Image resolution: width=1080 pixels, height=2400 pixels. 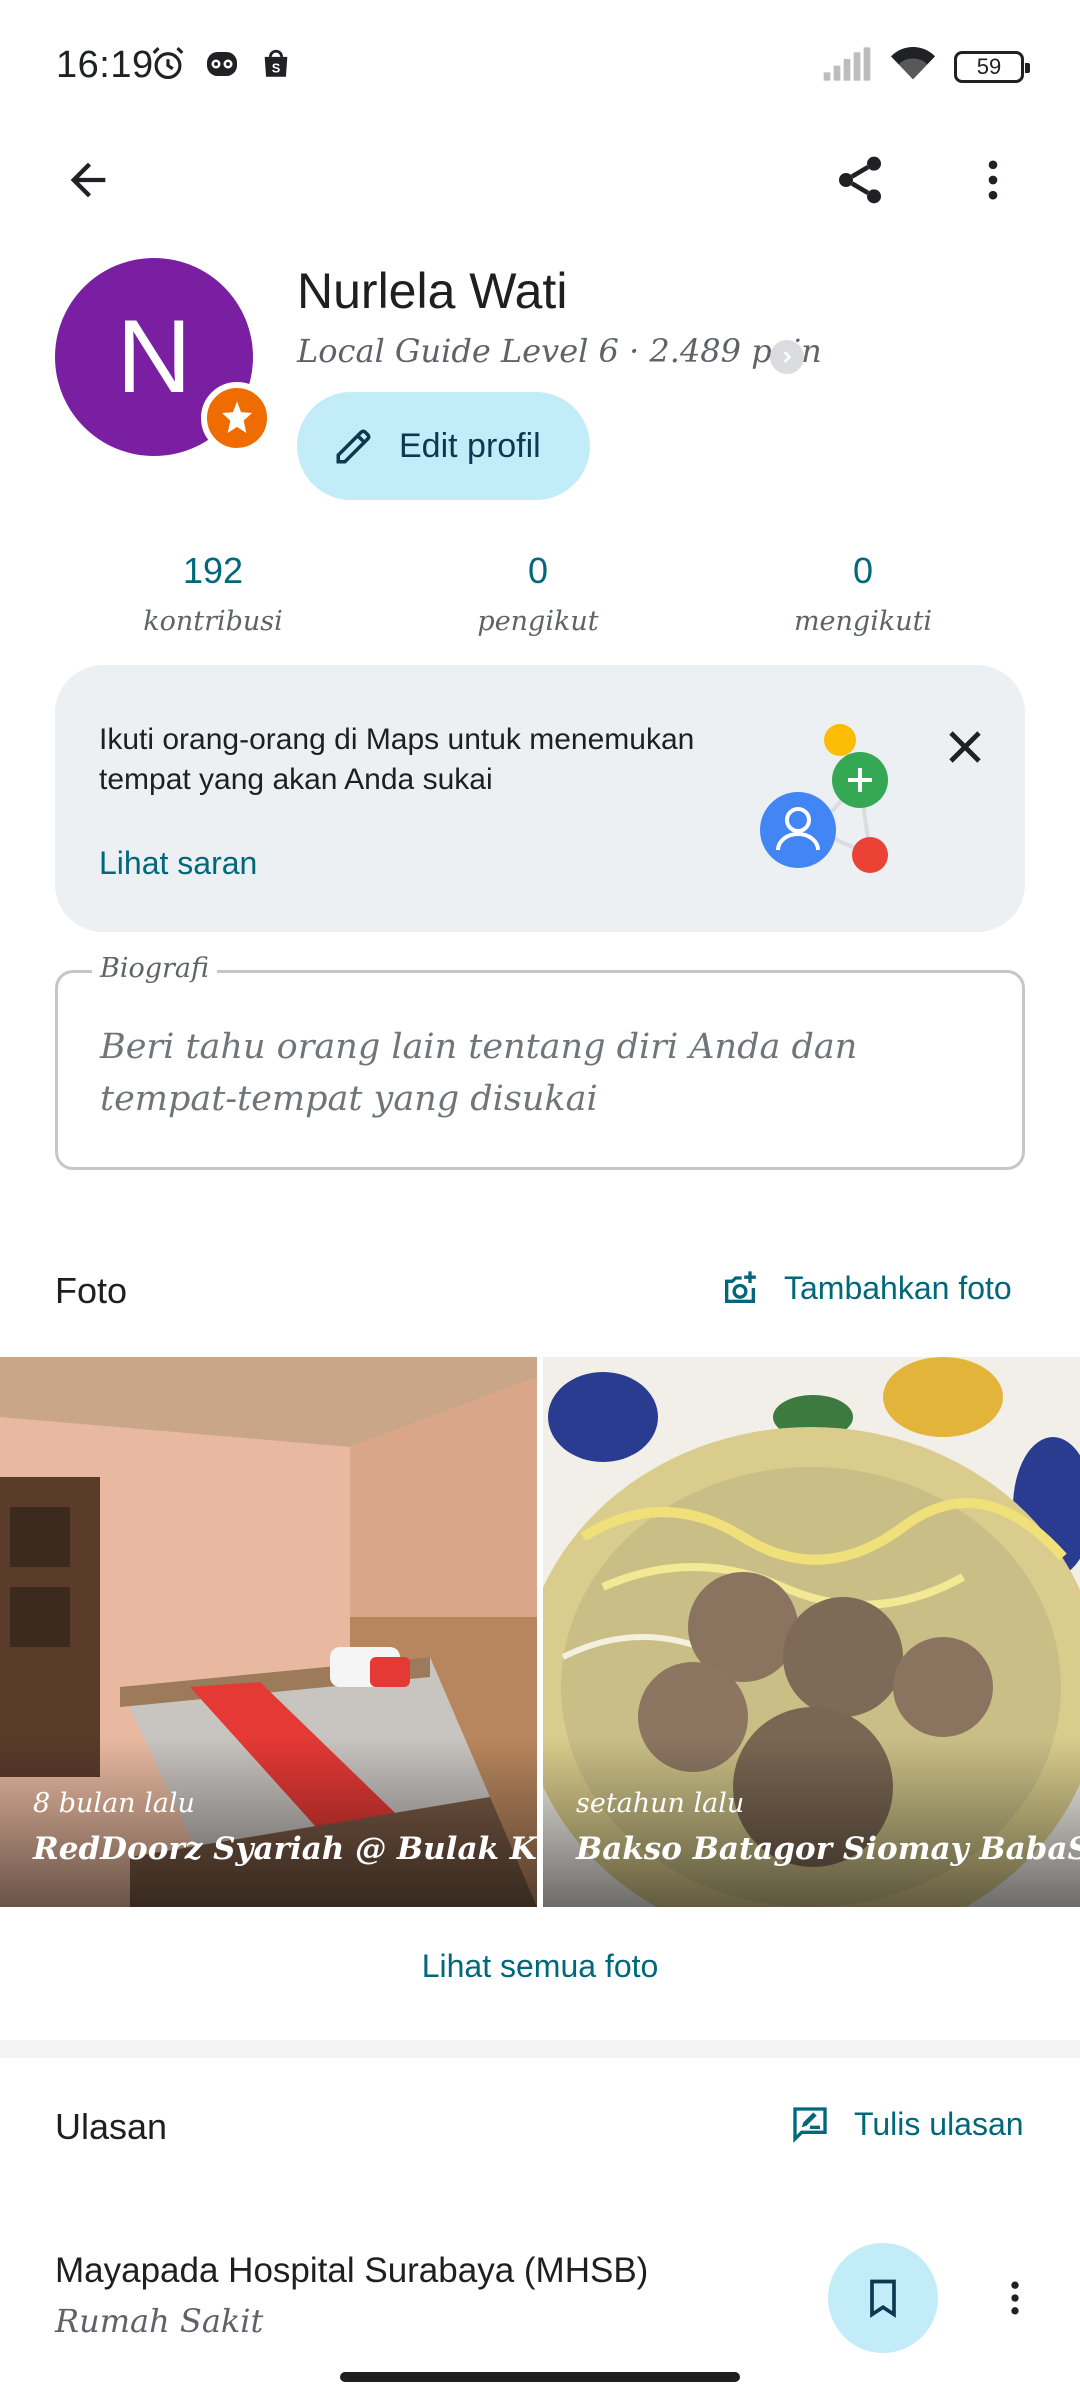 What do you see at coordinates (660, 1803) in the screenshot?
I see `photo-time: setahun lalu` at bounding box center [660, 1803].